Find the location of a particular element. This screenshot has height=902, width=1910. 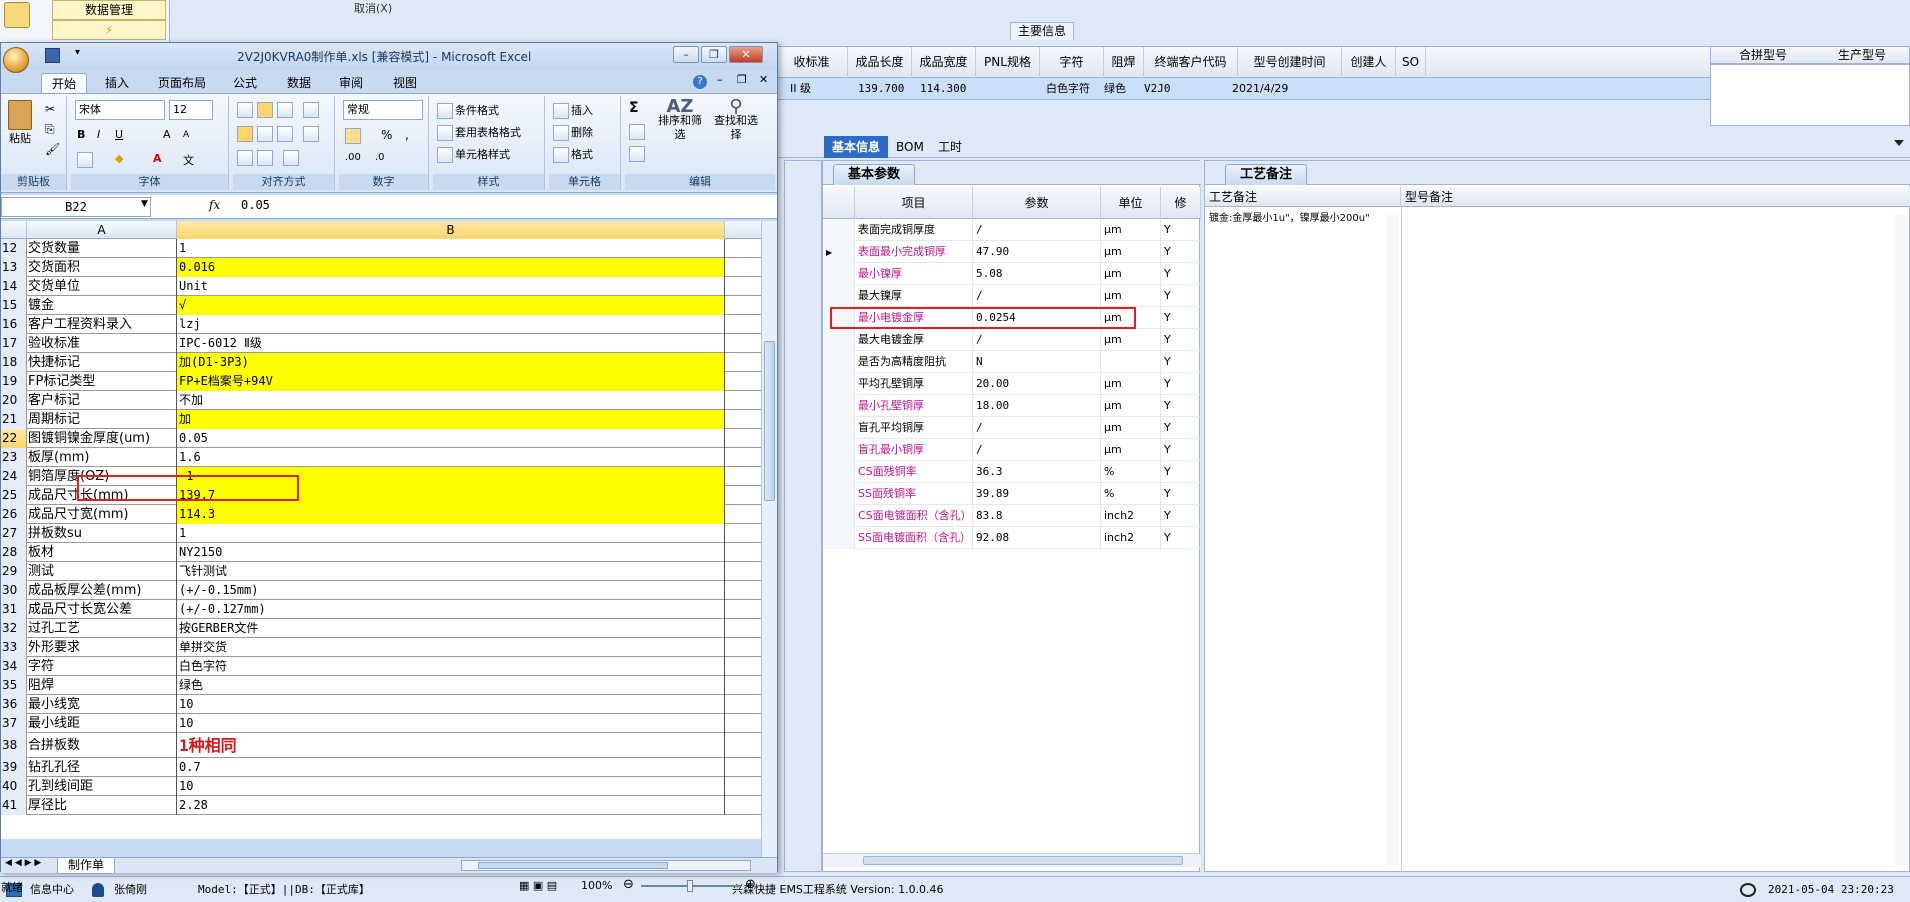

restore-button: ❐ is located at coordinates (714, 54).